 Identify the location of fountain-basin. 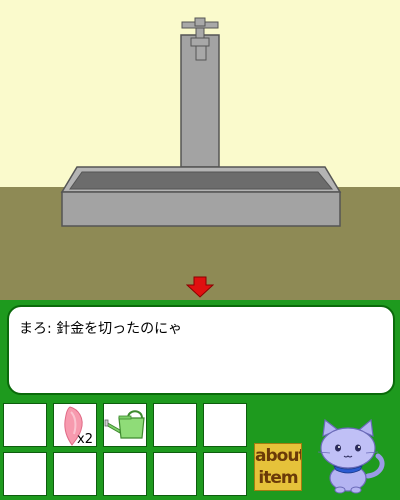
(201, 196).